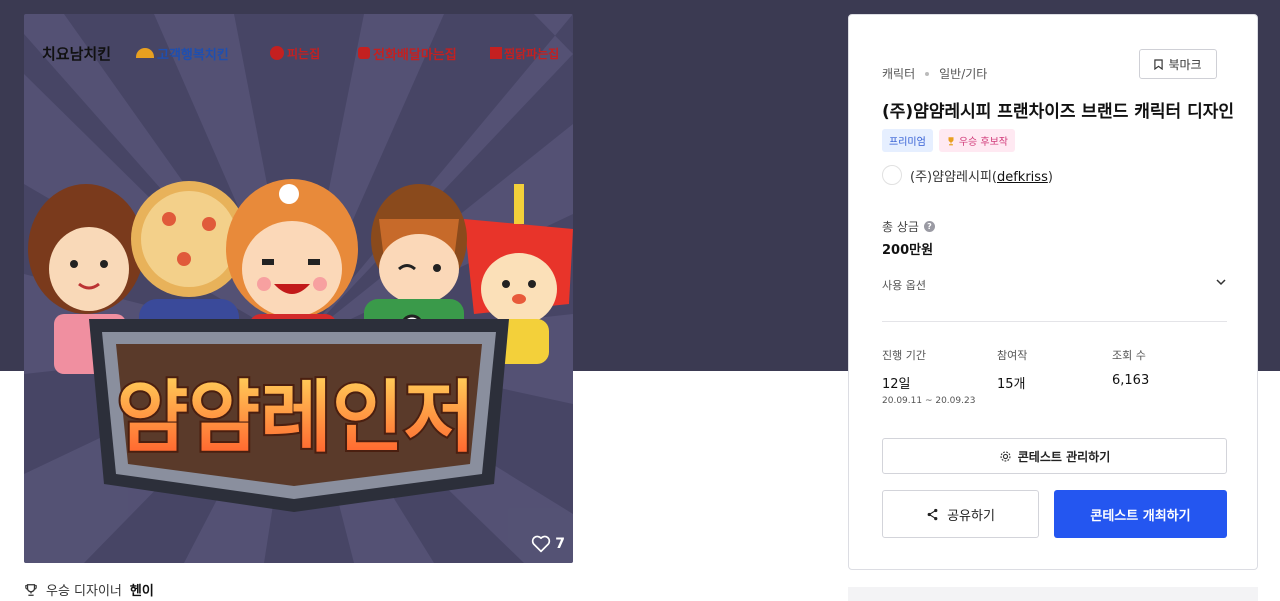 The height and width of the screenshot is (601, 1280). I want to click on manage-contest-label: 콘테스트 관리하기, so click(1064, 456).